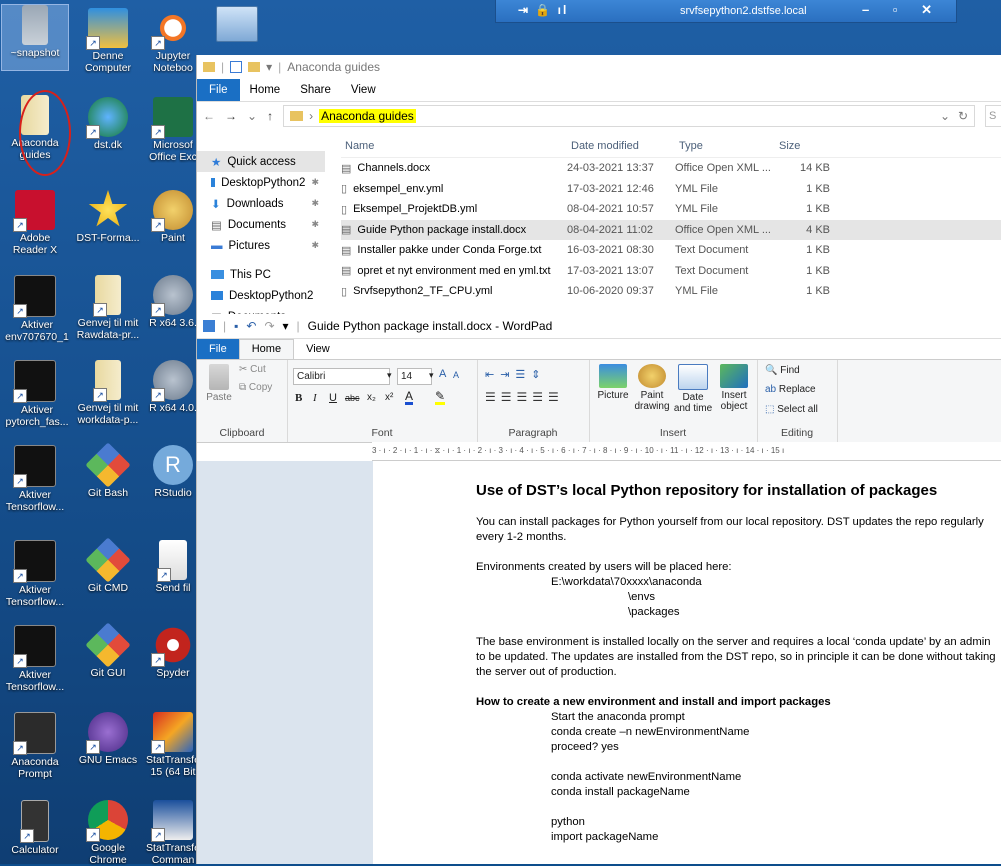 This screenshot has height=866, width=1001. What do you see at coordinates (172, 296) in the screenshot?
I see `r-icon: ↗` at bounding box center [172, 296].